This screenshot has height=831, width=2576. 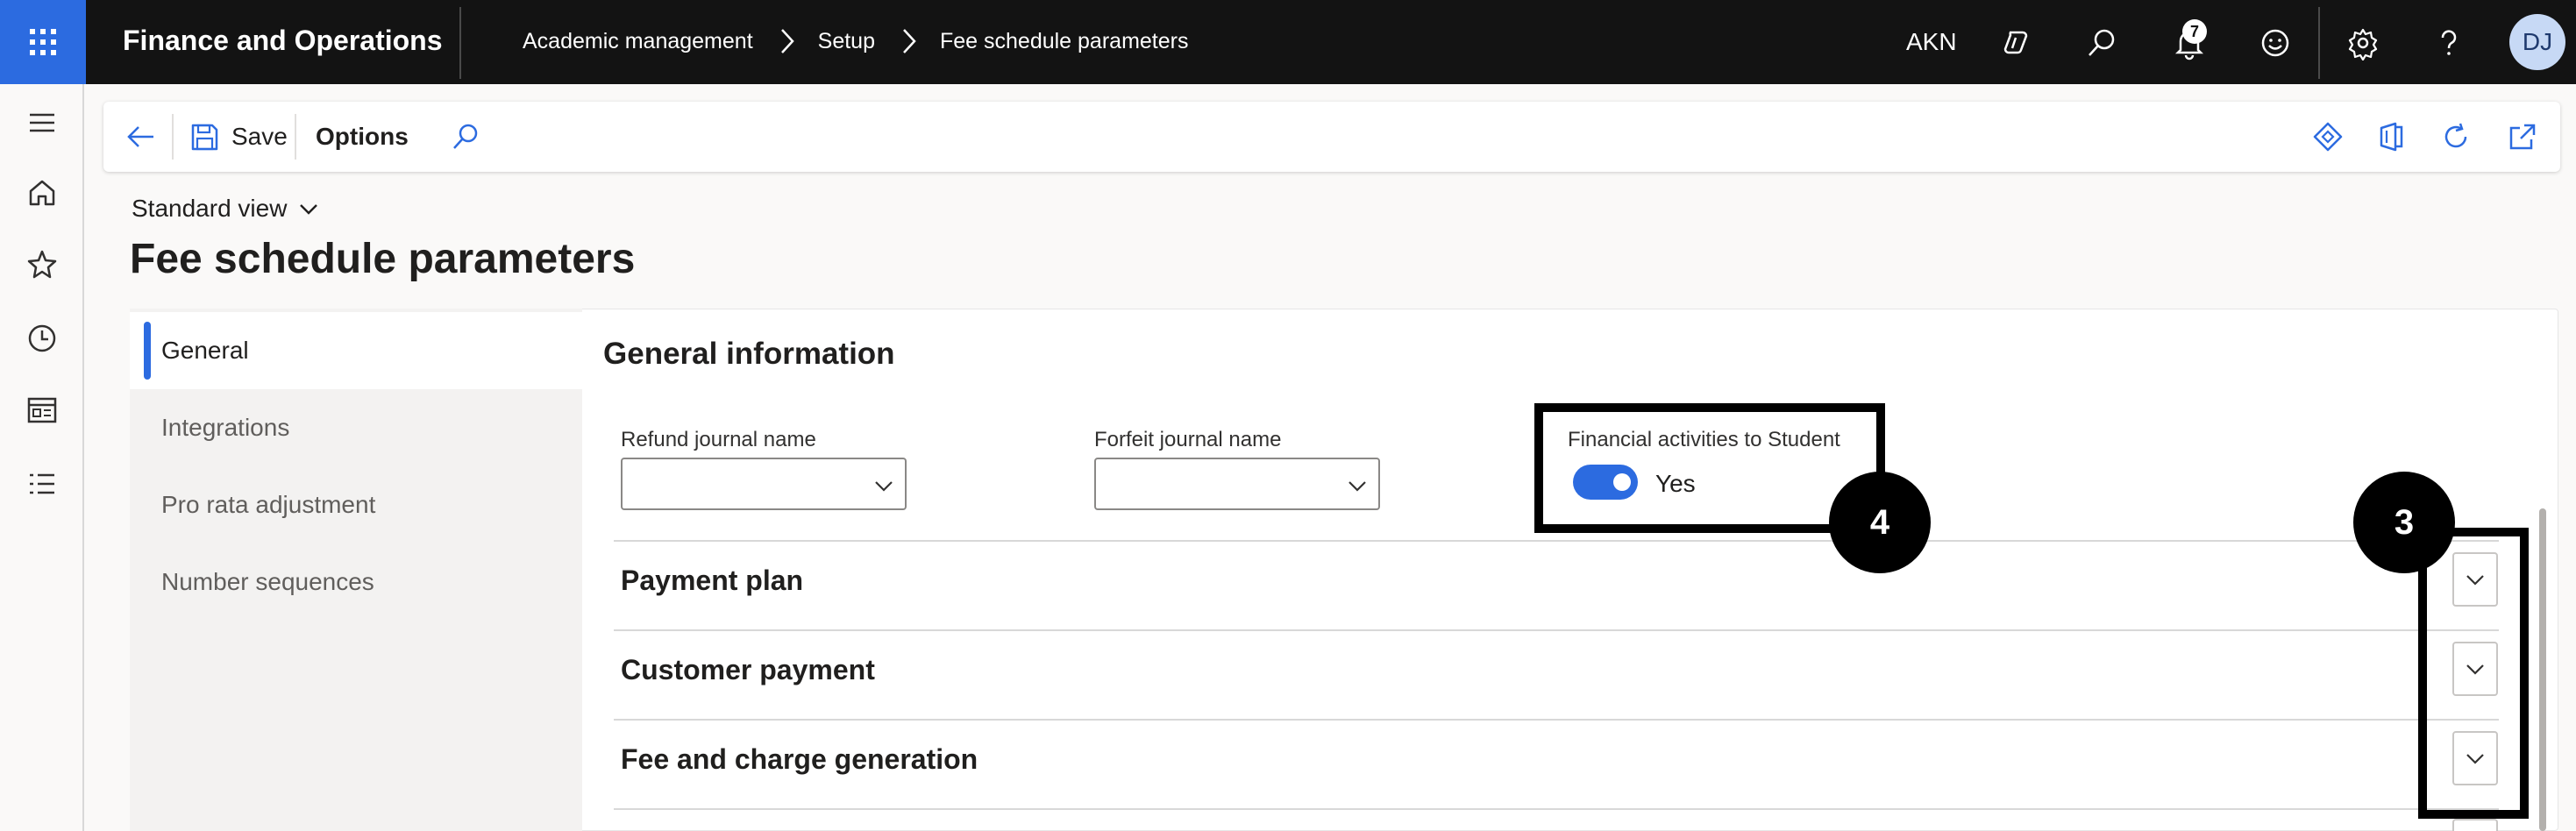 What do you see at coordinates (205, 350) in the screenshot?
I see `tab-label: General` at bounding box center [205, 350].